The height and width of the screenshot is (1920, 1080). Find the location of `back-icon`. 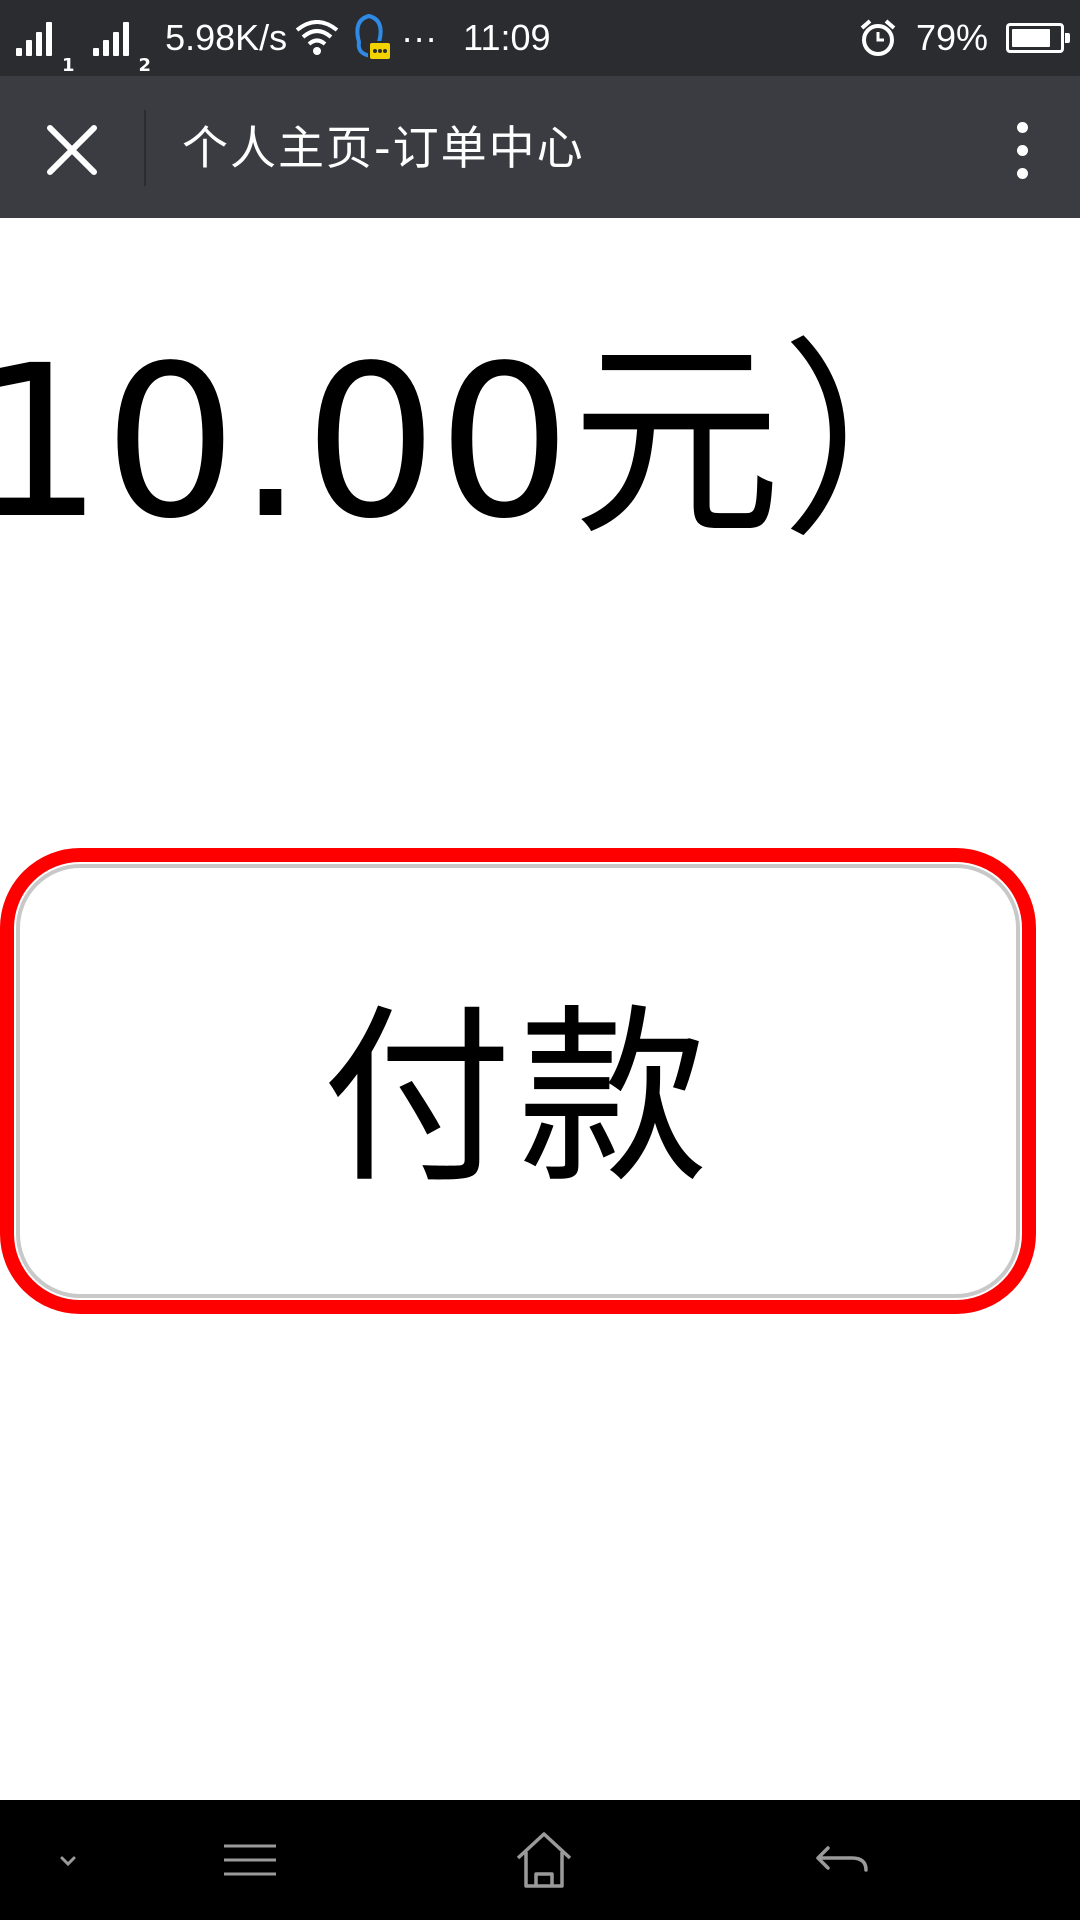

back-icon is located at coordinates (842, 1859).